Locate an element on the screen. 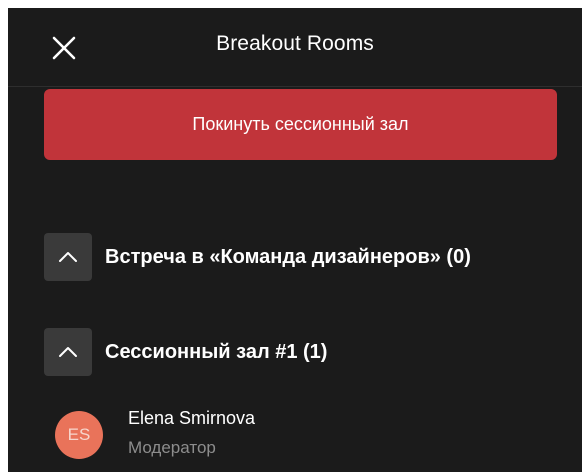  participant-role: Модератор is located at coordinates (172, 447).